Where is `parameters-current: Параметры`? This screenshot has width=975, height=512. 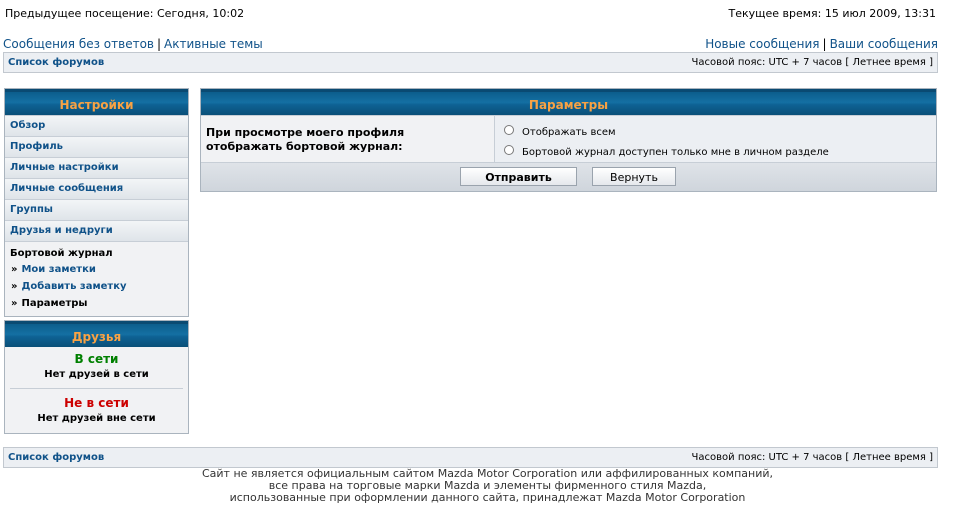 parameters-current: Параметры is located at coordinates (54, 303).